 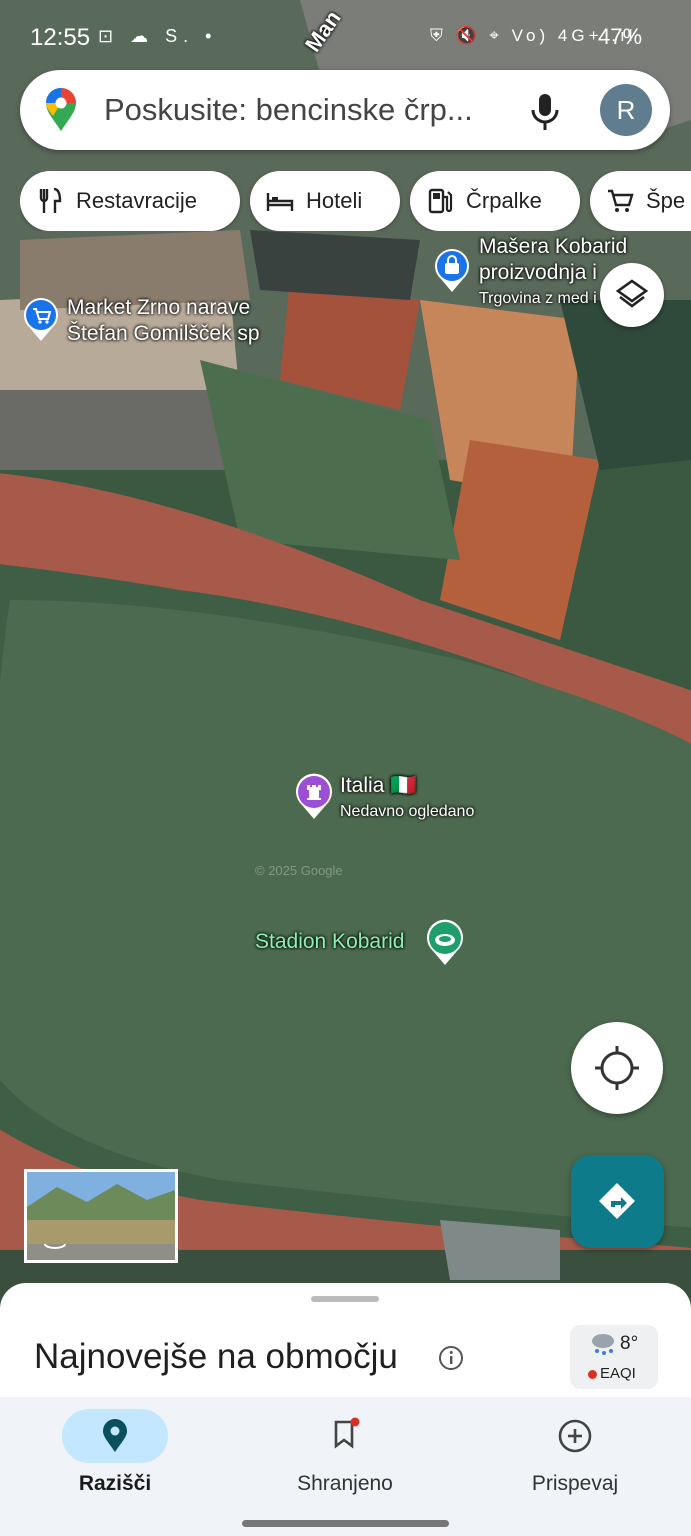 What do you see at coordinates (334, 200) in the screenshot?
I see `chip-label: Hoteli` at bounding box center [334, 200].